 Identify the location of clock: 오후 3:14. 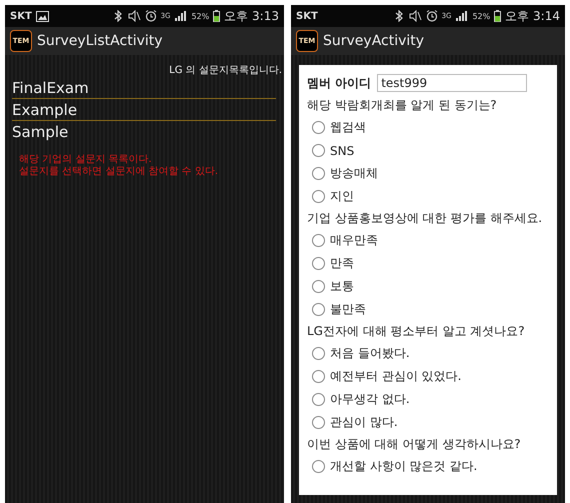
(532, 16).